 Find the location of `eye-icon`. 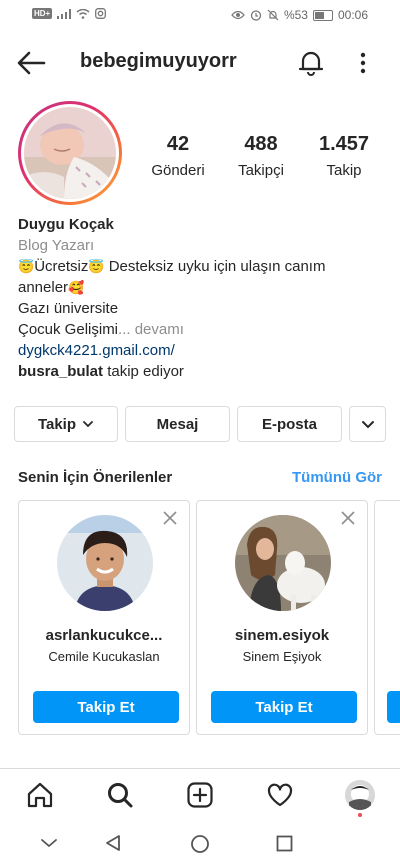

eye-icon is located at coordinates (238, 15).